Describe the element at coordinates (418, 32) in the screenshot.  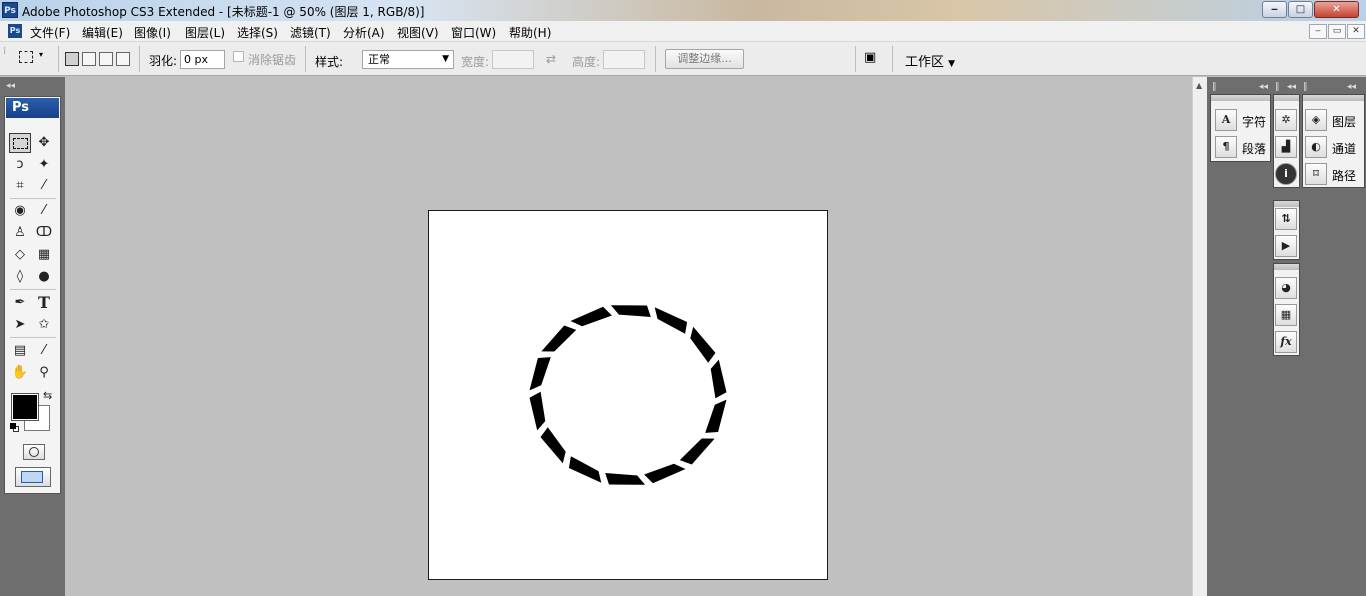
I see `menu-view: 视图(V)` at that location.